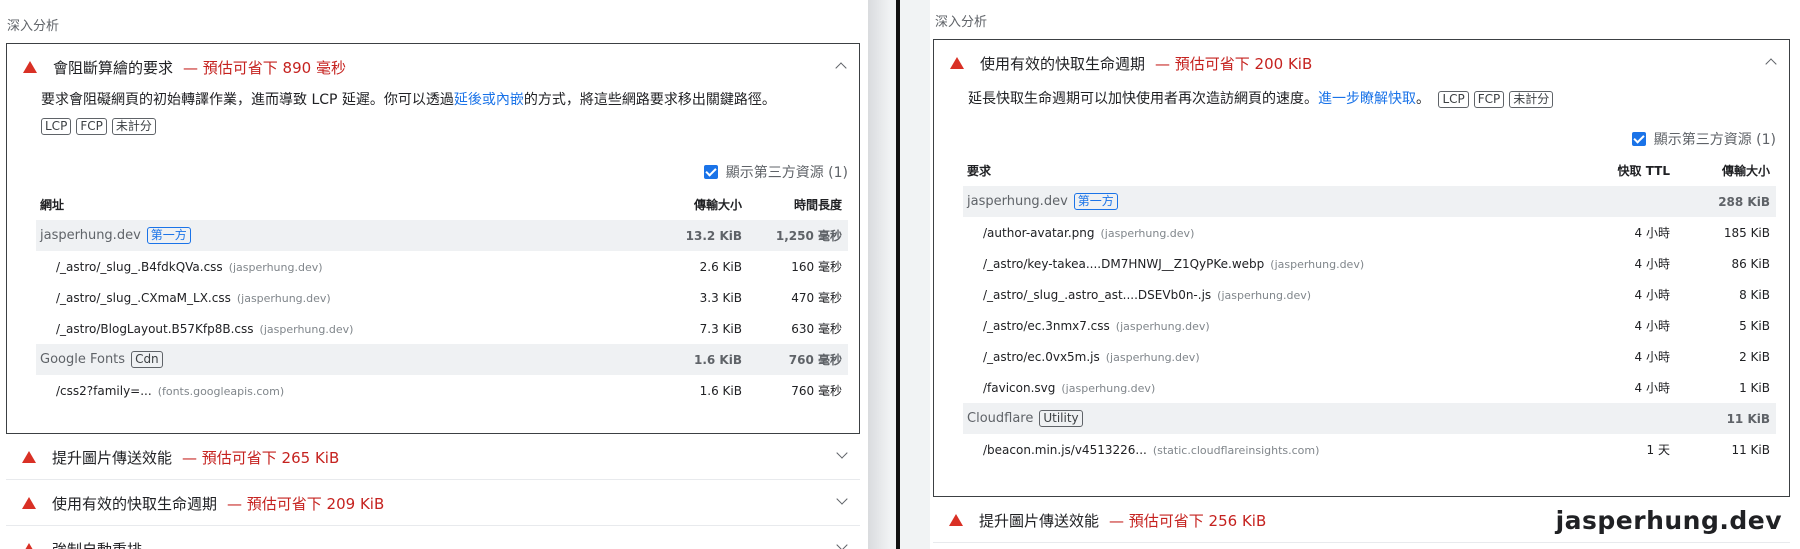 This screenshot has height=549, width=1800. I want to click on audit-cache-lifetime: 使用有效的快取生命週期 — 預估可省下 209 KiB, so click(433, 503).